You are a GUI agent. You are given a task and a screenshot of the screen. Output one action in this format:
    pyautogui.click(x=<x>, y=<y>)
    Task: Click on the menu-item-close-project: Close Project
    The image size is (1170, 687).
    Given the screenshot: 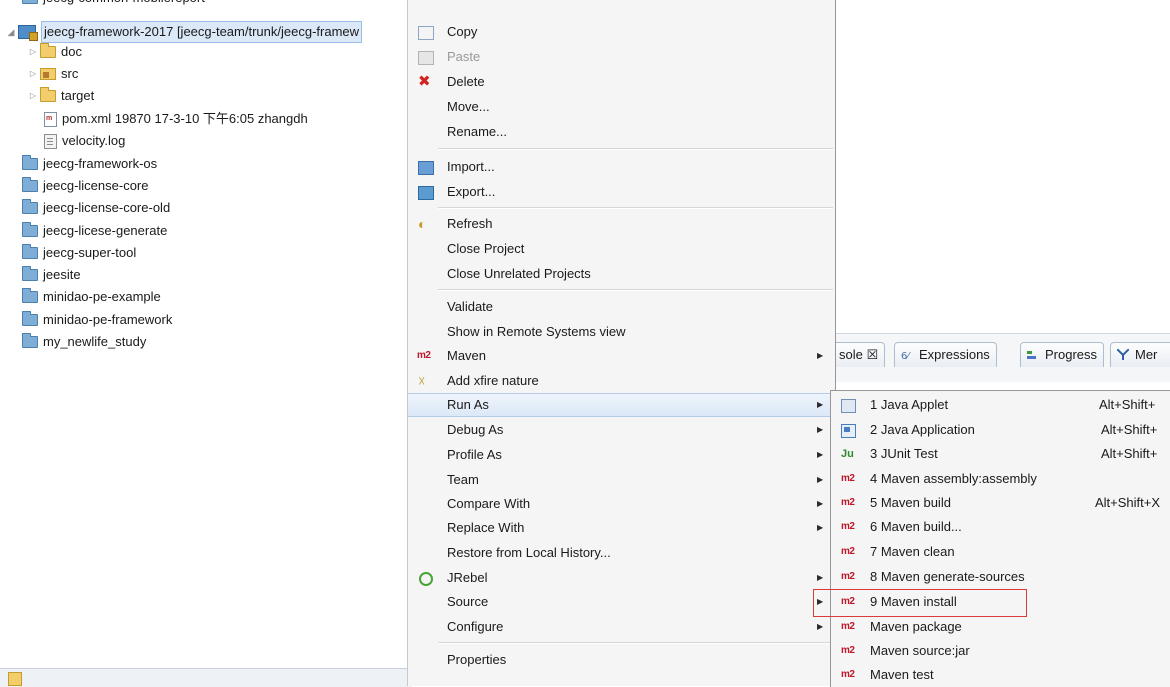 What is the action you would take?
    pyautogui.click(x=621, y=249)
    